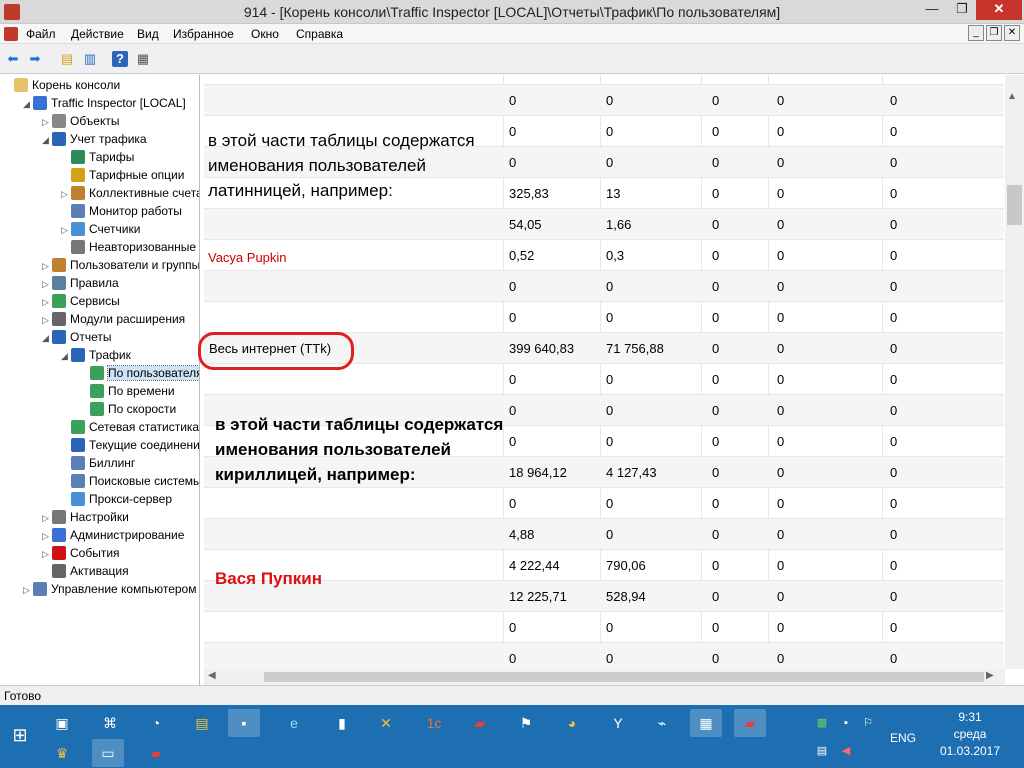  Describe the element at coordinates (202, 723) in the screenshot. I see `explorer-icon: ▤` at that location.